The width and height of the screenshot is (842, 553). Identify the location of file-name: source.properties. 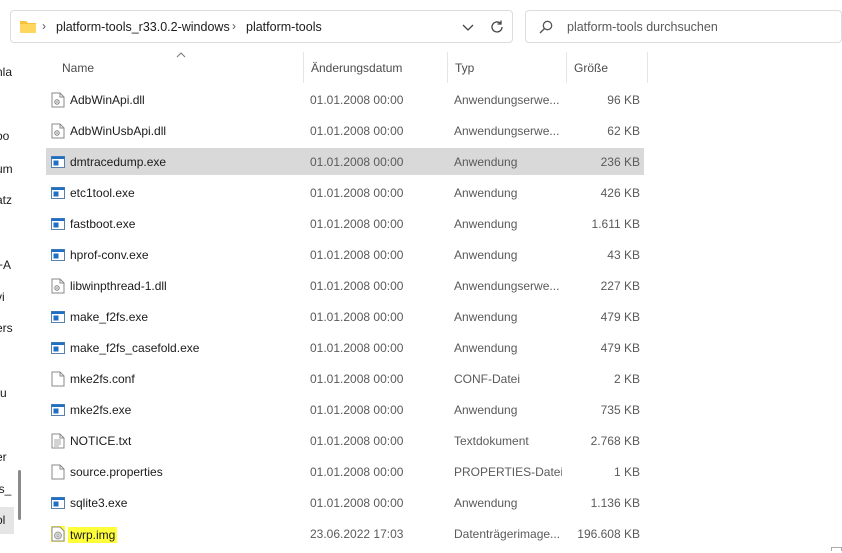
(116, 472).